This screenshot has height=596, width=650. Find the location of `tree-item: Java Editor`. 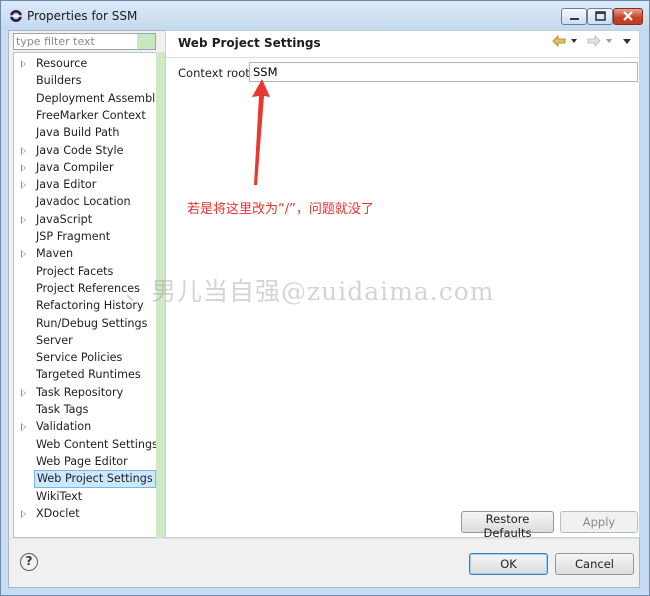

tree-item: Java Editor is located at coordinates (84, 185).